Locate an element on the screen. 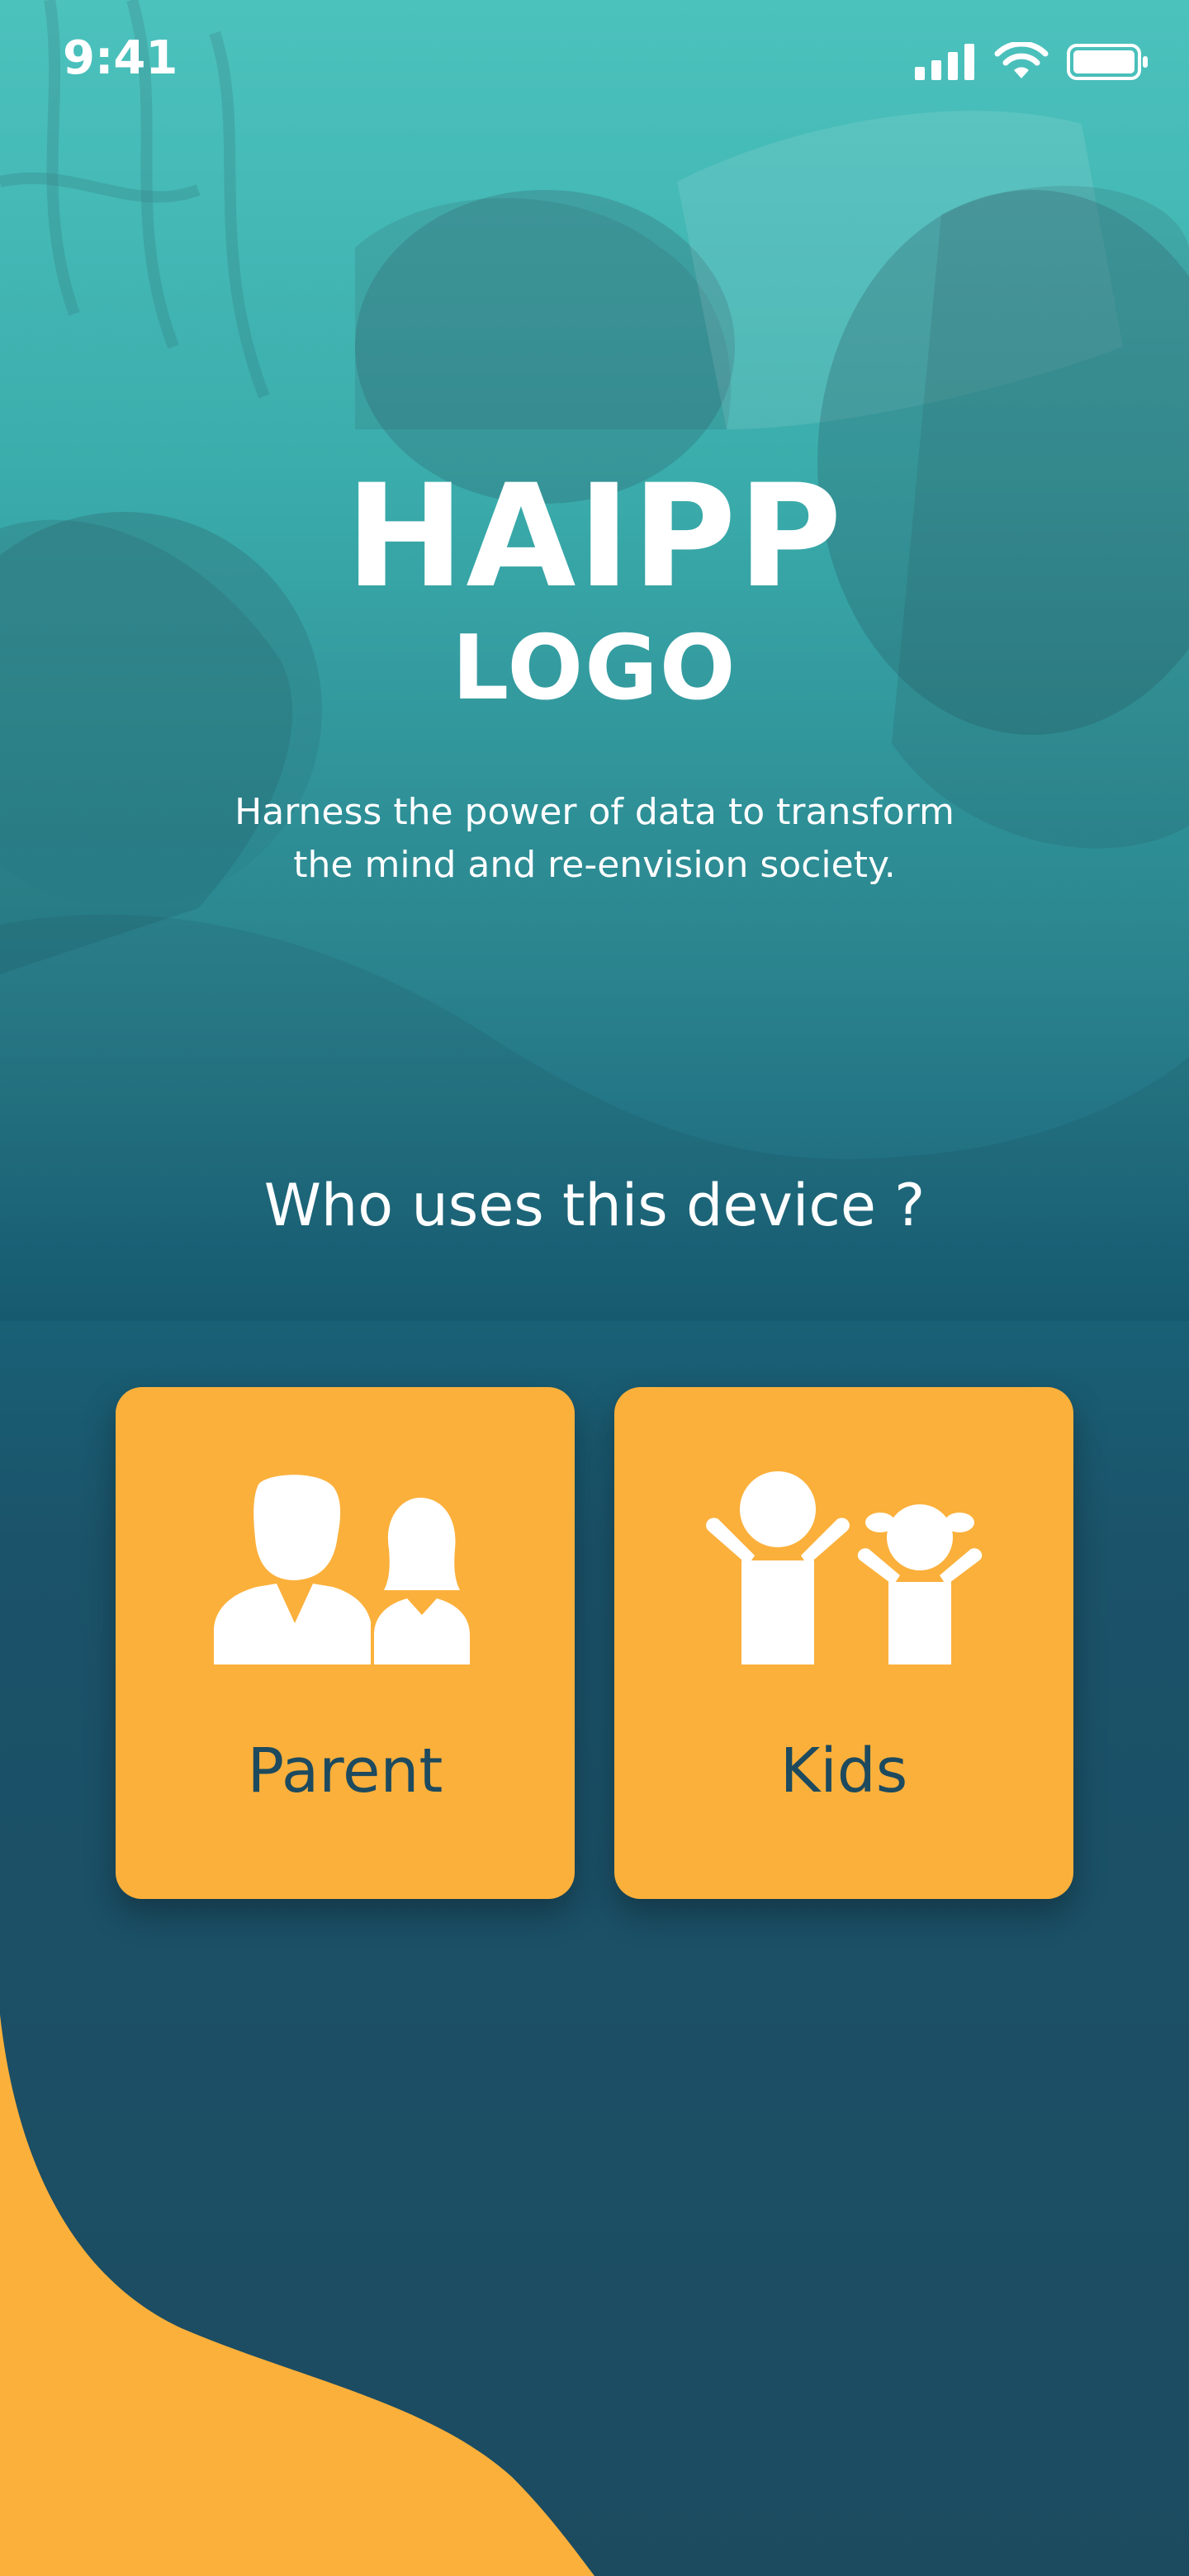 This screenshot has height=2576, width=1189. signal-icon is located at coordinates (944, 62).